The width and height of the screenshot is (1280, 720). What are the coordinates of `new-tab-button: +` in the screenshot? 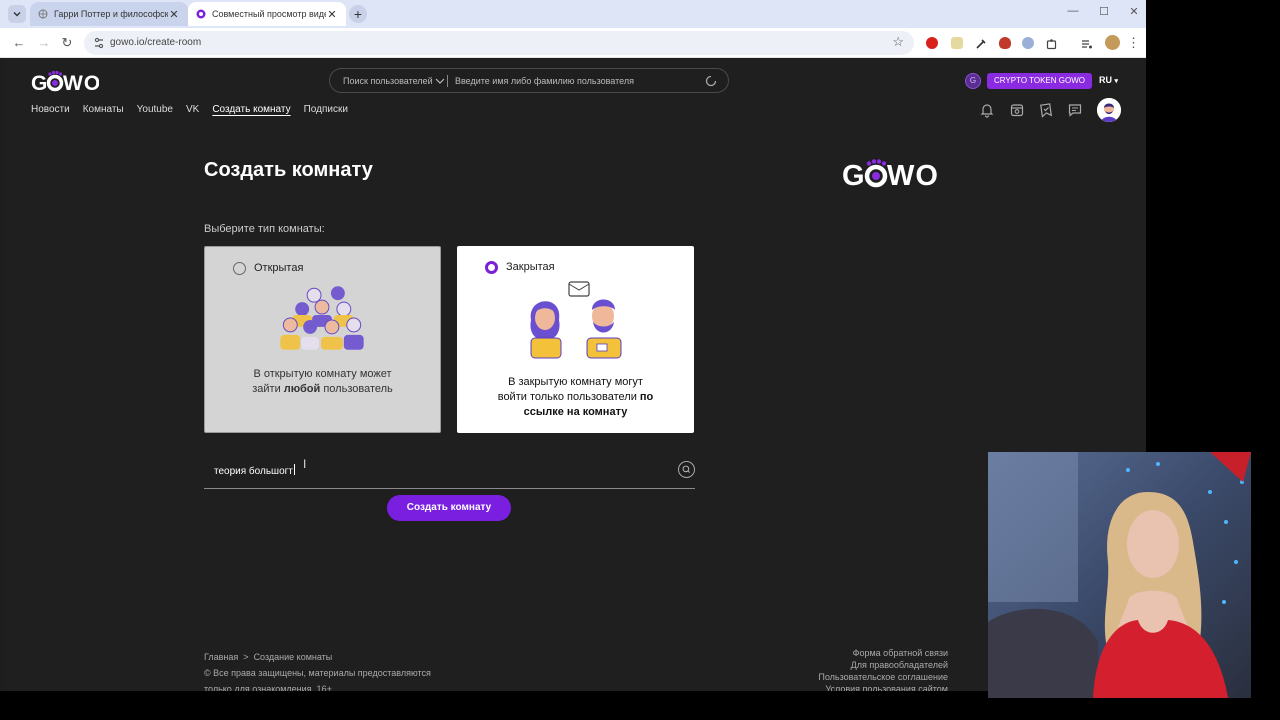 It's located at (358, 14).